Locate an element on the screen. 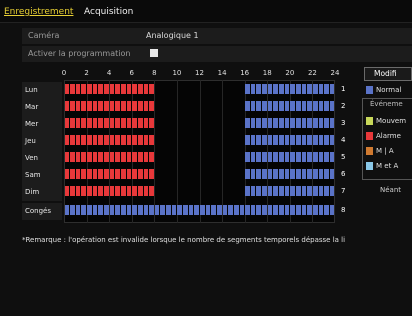 The image size is (412, 316). schedule-checkbox is located at coordinates (154, 53).